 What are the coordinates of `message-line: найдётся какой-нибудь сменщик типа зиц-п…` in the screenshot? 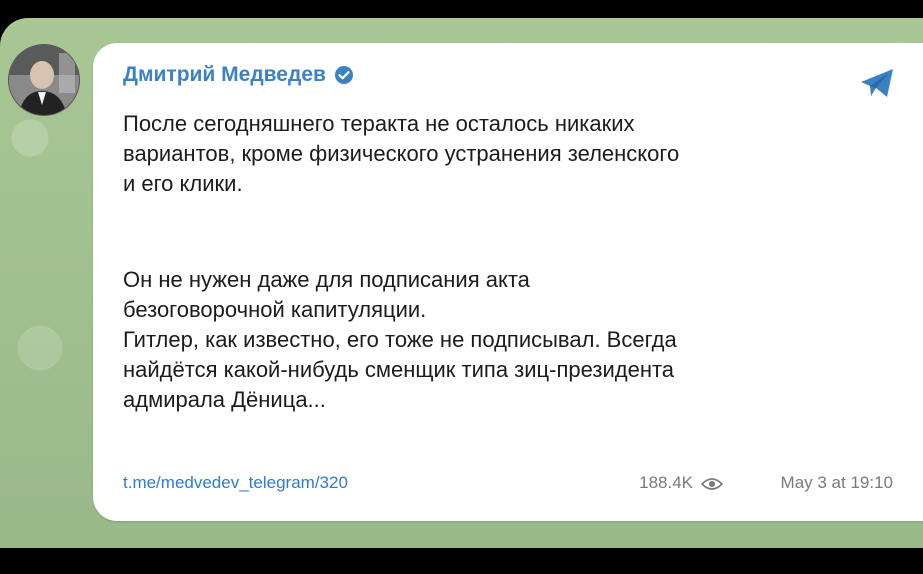 It's located at (399, 369).